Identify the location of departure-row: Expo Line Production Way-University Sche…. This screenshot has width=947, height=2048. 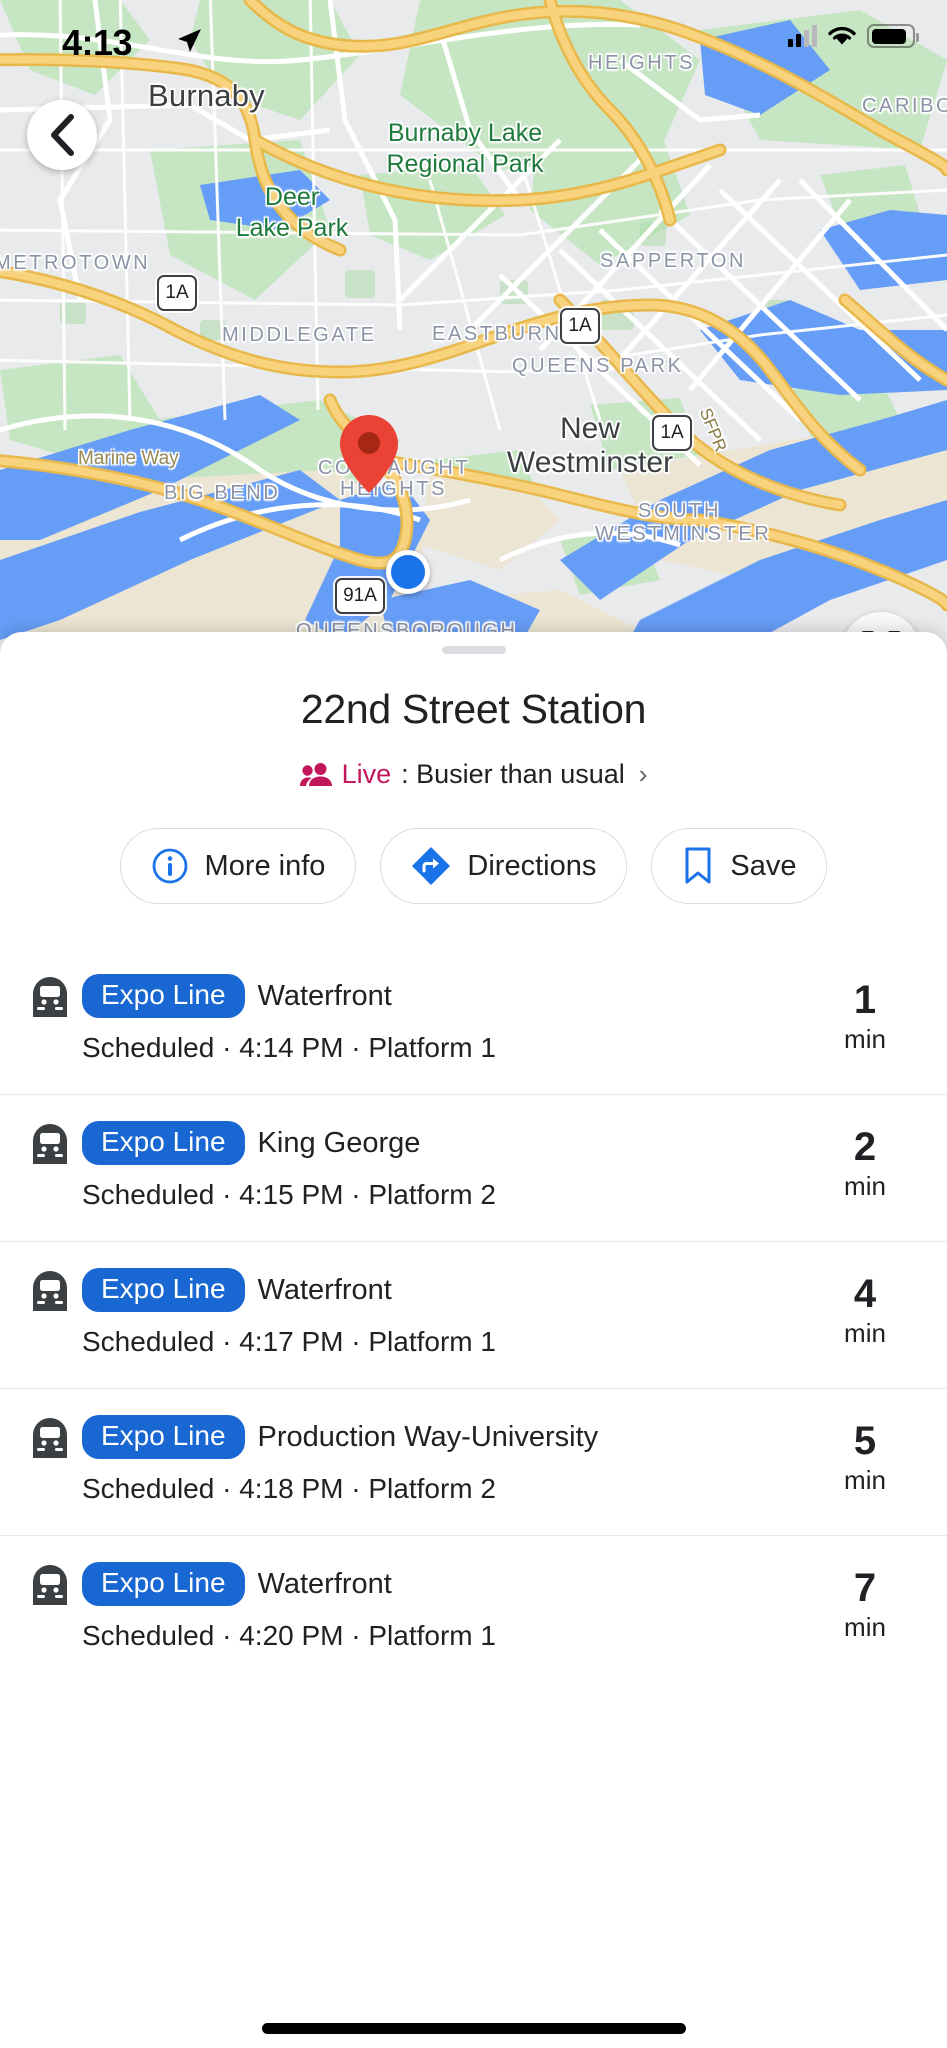
(473, 1461).